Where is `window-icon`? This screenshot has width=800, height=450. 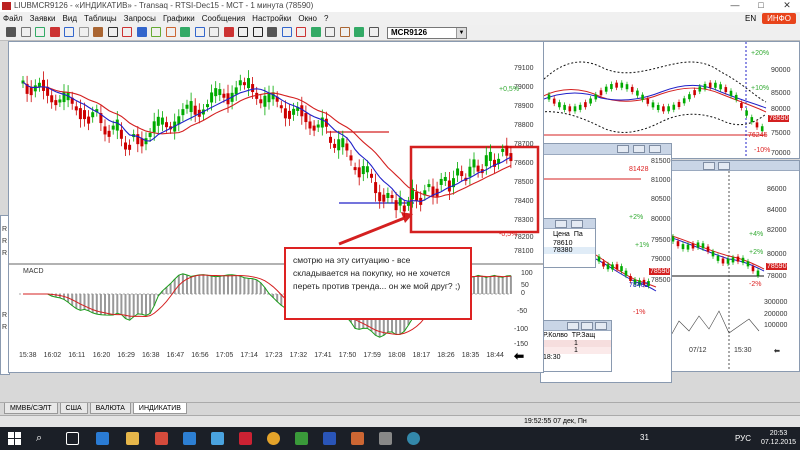 window-icon is located at coordinates (141, 32).